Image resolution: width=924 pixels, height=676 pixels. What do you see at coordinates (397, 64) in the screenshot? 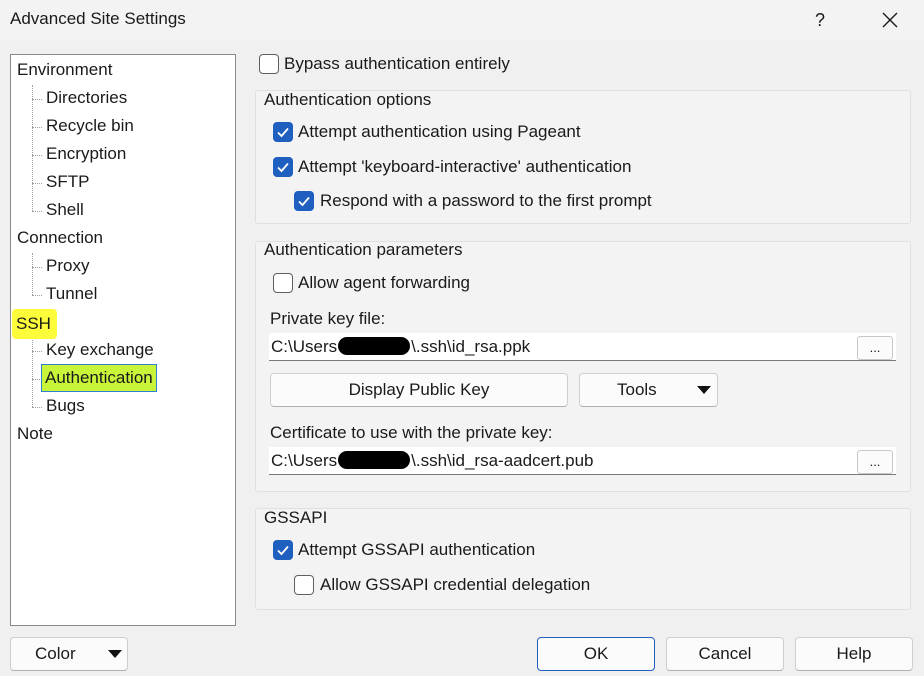
I see `bypass-auth-label: Bypass authentication entirely` at bounding box center [397, 64].